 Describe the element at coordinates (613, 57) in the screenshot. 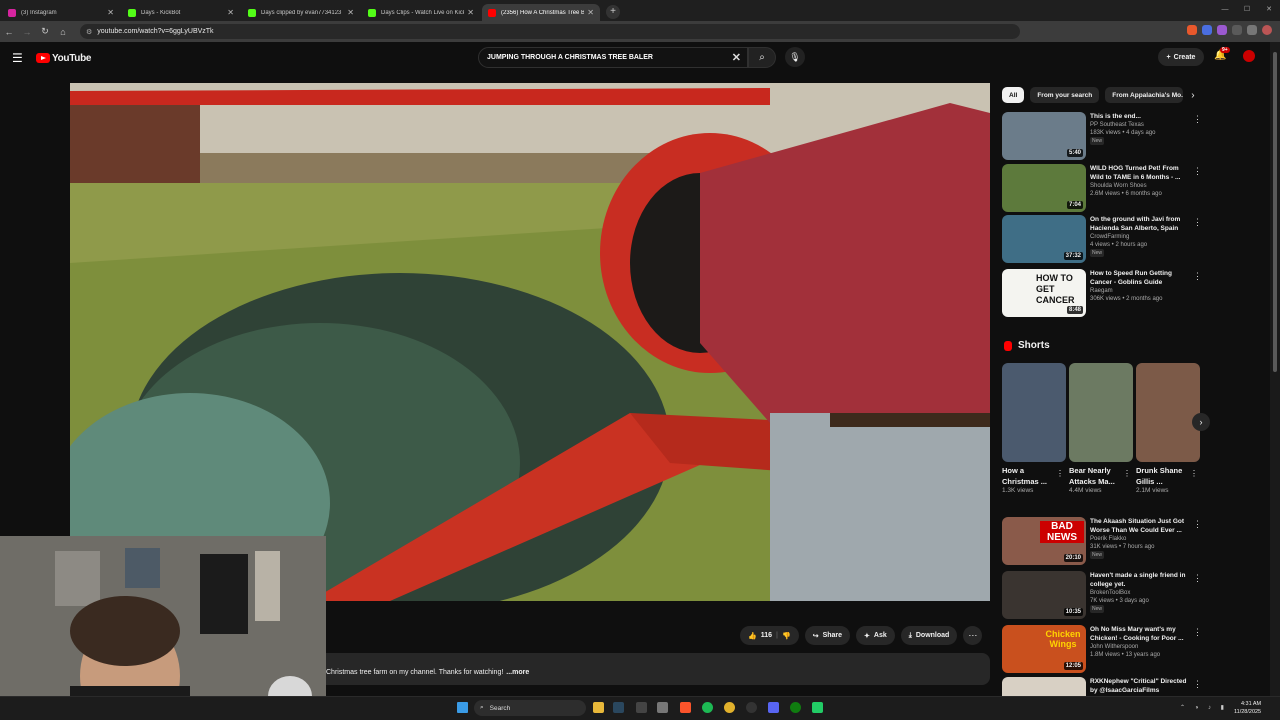

I see `search-input: JUMPING THROUGH A CHRISTMAS TREE BALER ✕` at that location.